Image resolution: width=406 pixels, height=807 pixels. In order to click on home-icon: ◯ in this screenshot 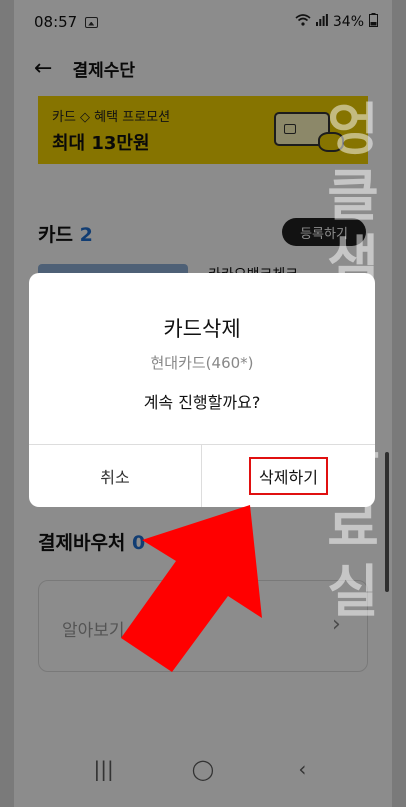, I will do `click(203, 769)`.